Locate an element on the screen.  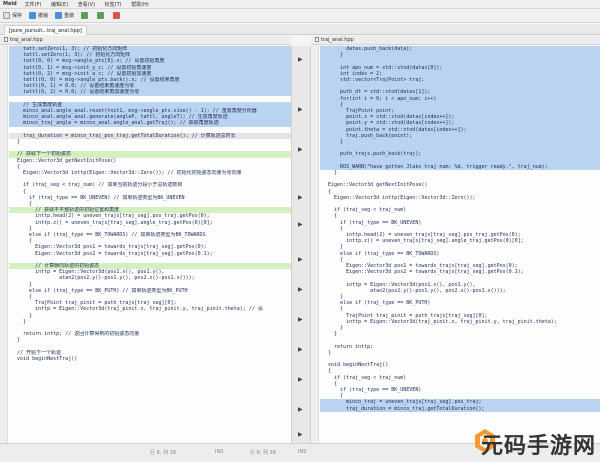
down-icon is located at coordinates (101, 15).